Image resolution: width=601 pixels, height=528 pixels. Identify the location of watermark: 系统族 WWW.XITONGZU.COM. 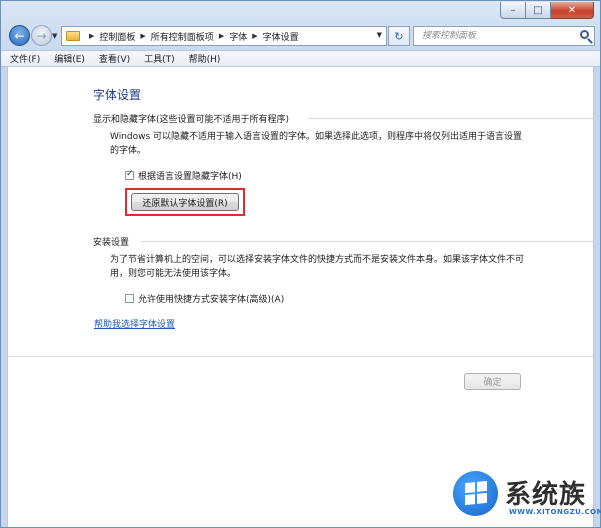
(527, 498).